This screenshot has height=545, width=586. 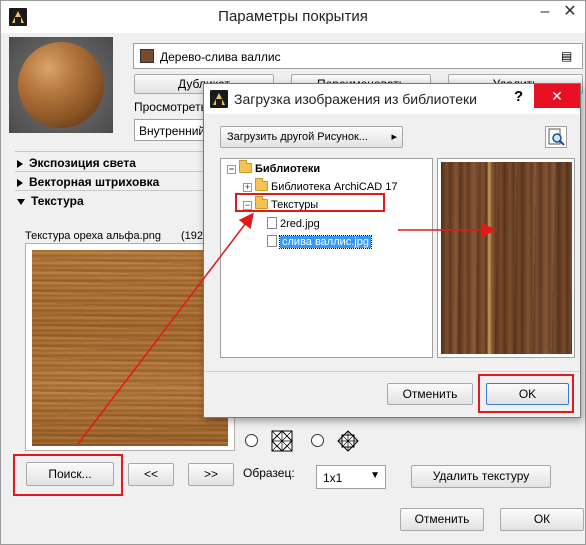 What do you see at coordinates (170, 107) in the screenshot?
I see `preview-label: Просмотреть` at bounding box center [170, 107].